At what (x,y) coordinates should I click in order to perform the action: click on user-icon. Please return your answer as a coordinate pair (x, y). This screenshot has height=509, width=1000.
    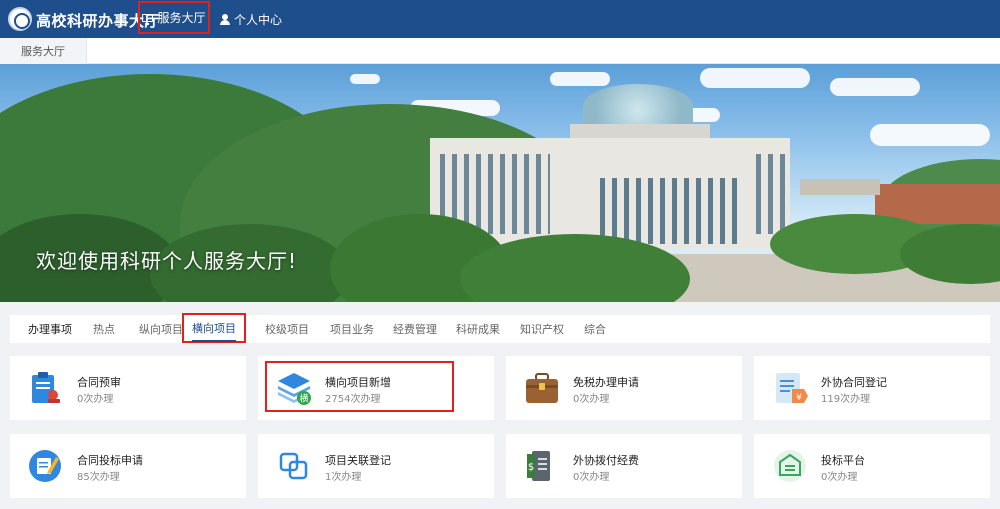
    Looking at the image, I should click on (225, 19).